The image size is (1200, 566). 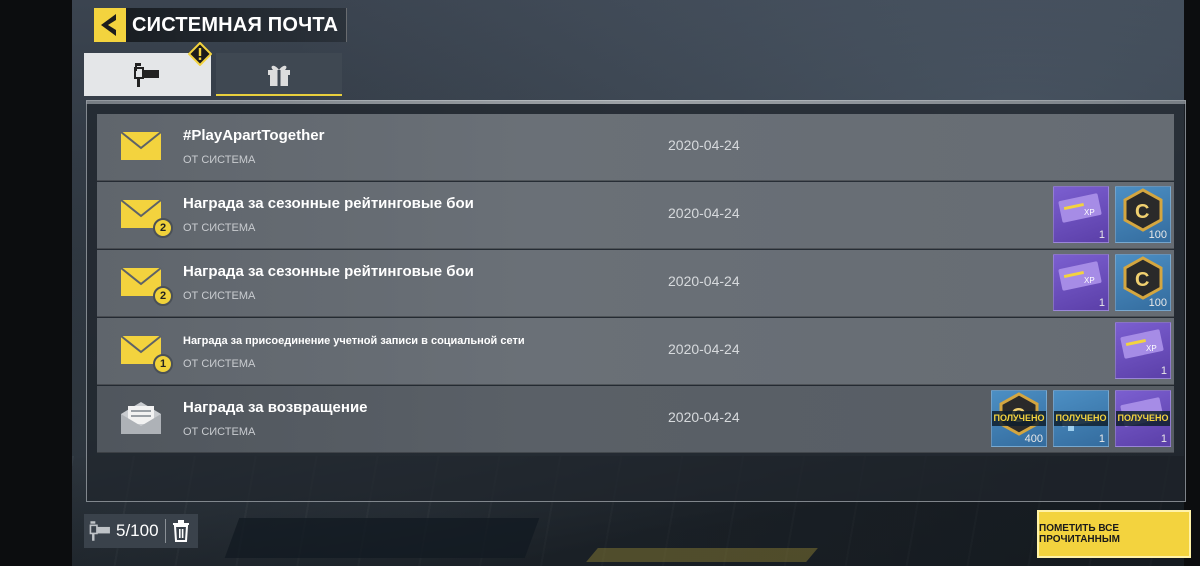 I want to click on header: СИСТЕМНАЯ ПОЧТА, so click(x=221, y=25).